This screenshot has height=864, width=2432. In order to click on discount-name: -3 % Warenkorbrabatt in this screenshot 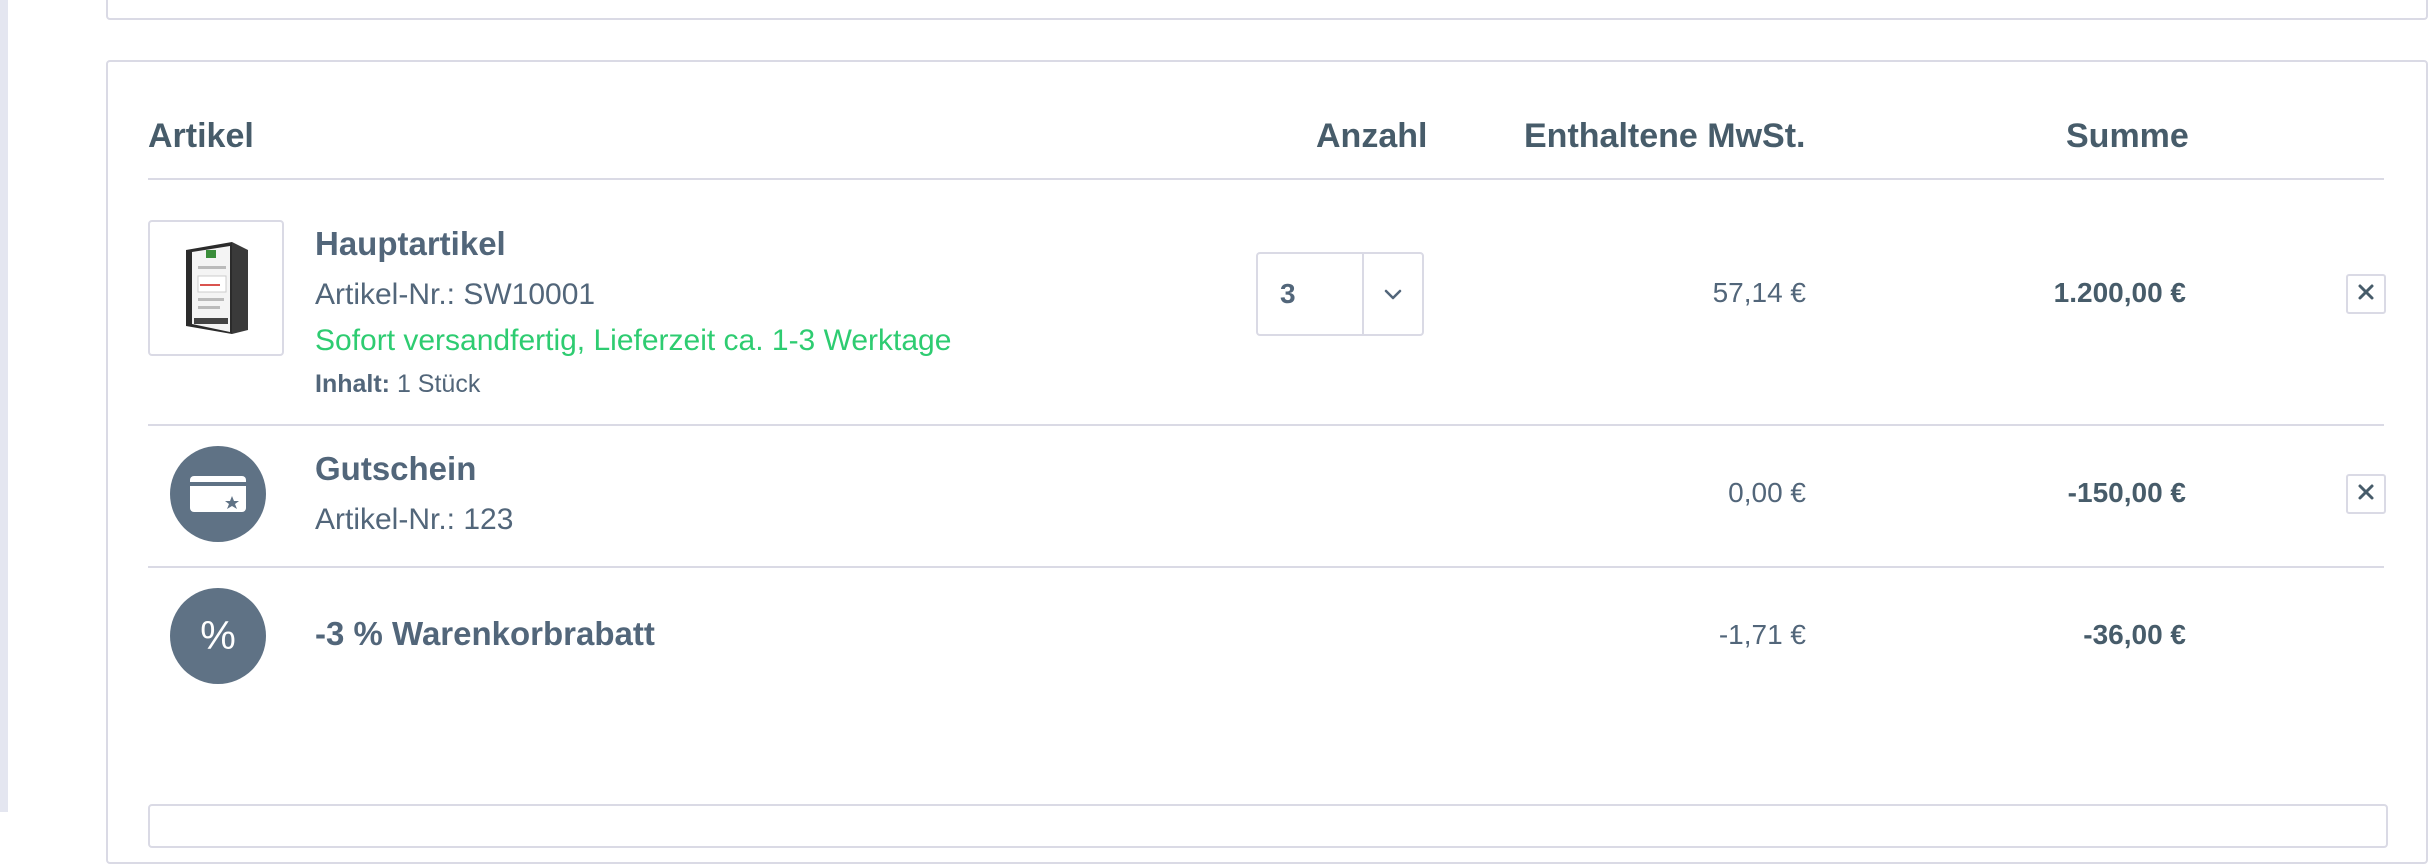, I will do `click(485, 633)`.